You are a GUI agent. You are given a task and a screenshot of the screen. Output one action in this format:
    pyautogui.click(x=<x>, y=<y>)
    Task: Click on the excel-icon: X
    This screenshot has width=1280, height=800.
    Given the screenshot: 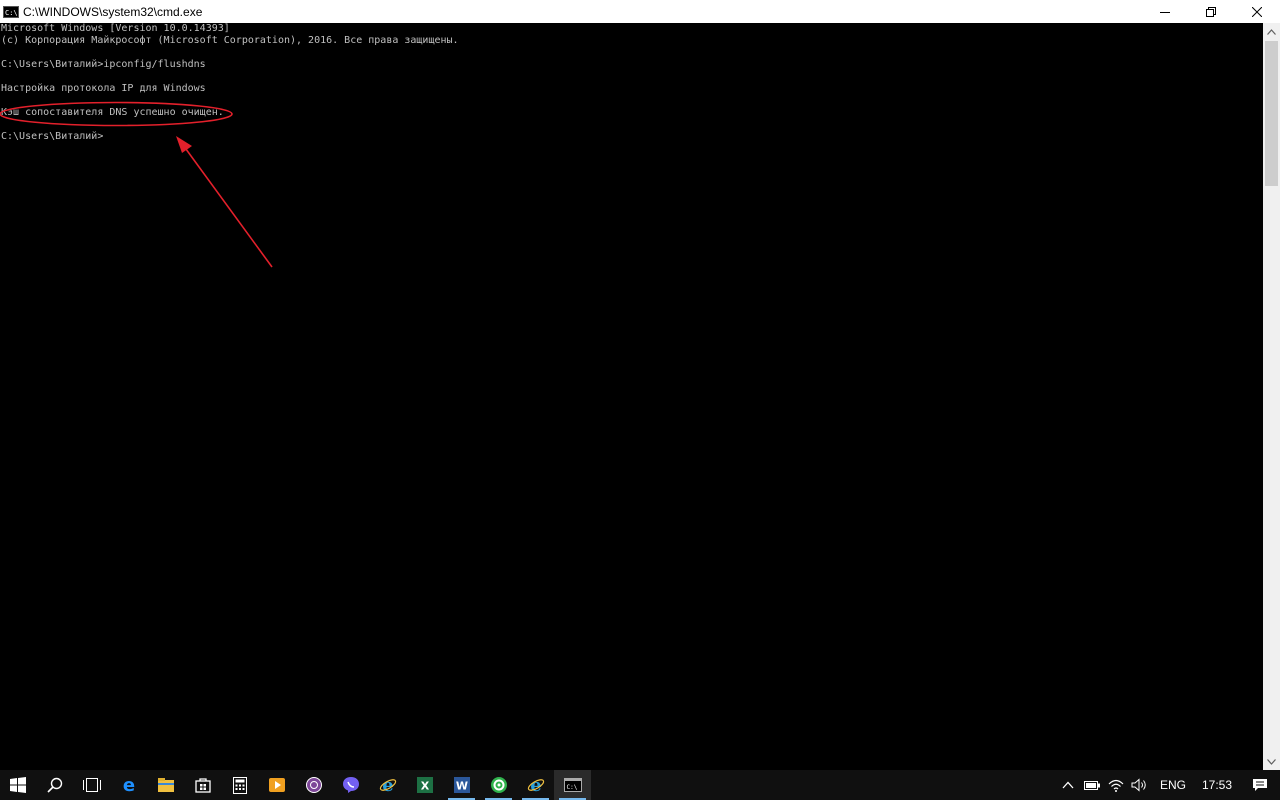 What is the action you would take?
    pyautogui.click(x=424, y=785)
    